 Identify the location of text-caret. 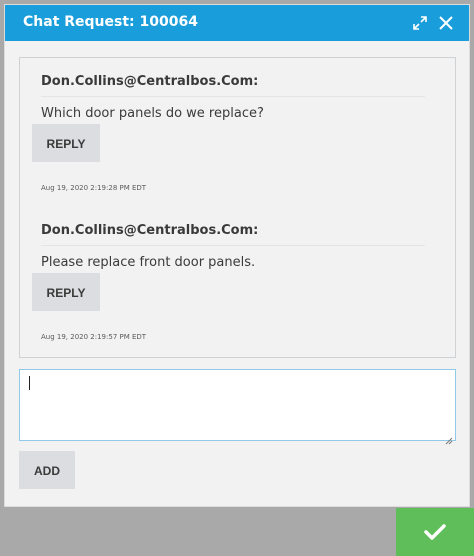
(29, 383).